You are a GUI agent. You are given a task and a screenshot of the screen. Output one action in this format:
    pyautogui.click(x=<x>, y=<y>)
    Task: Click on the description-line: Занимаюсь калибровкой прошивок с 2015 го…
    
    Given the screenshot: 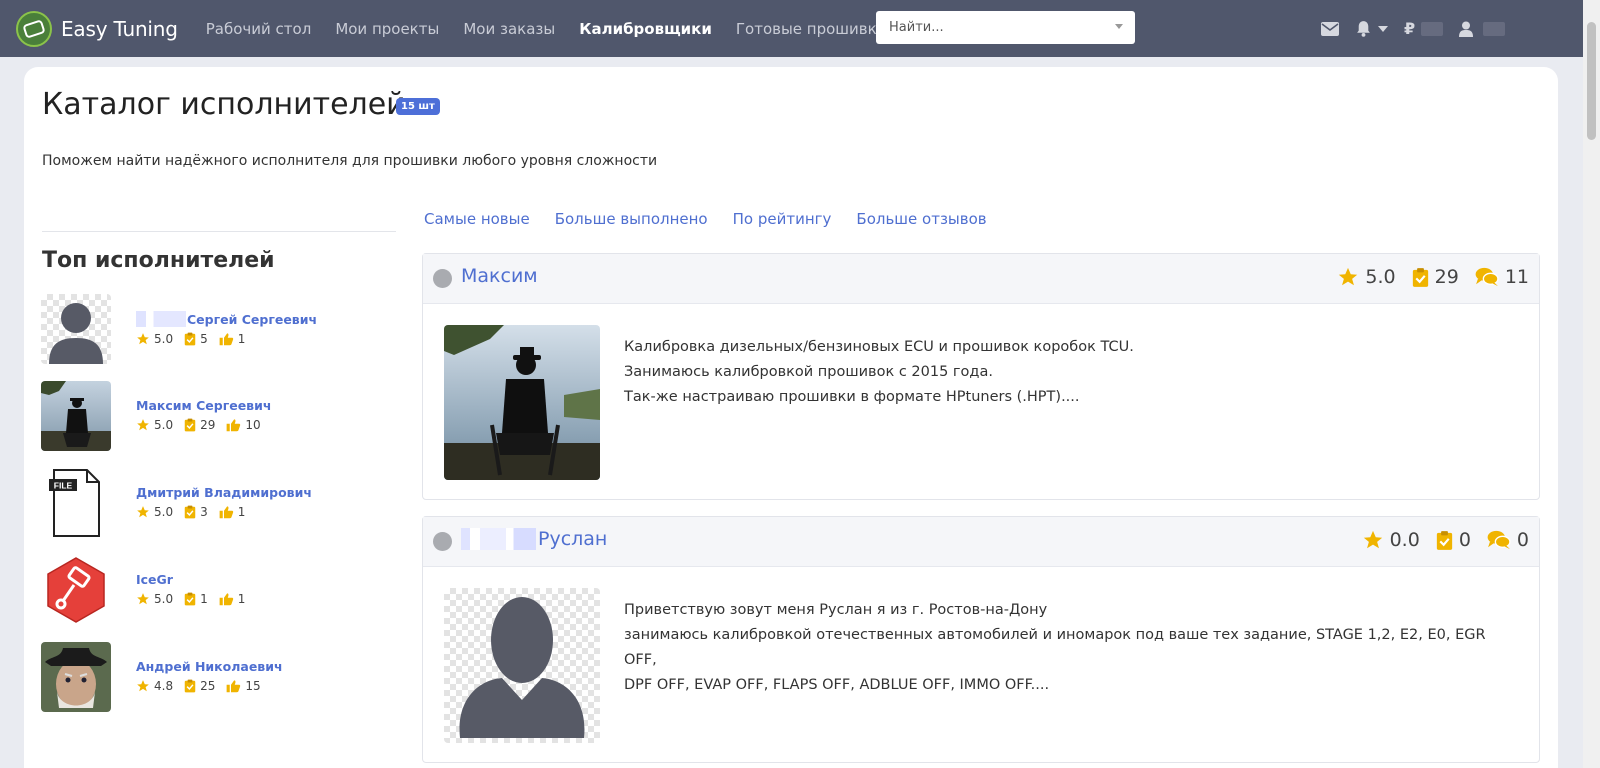 What is the action you would take?
    pyautogui.click(x=808, y=372)
    